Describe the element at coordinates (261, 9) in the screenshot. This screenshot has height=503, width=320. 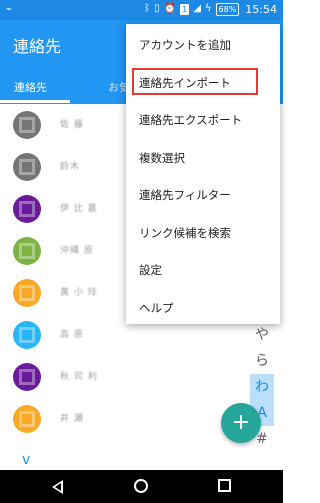
I see `clock: 15:54` at that location.